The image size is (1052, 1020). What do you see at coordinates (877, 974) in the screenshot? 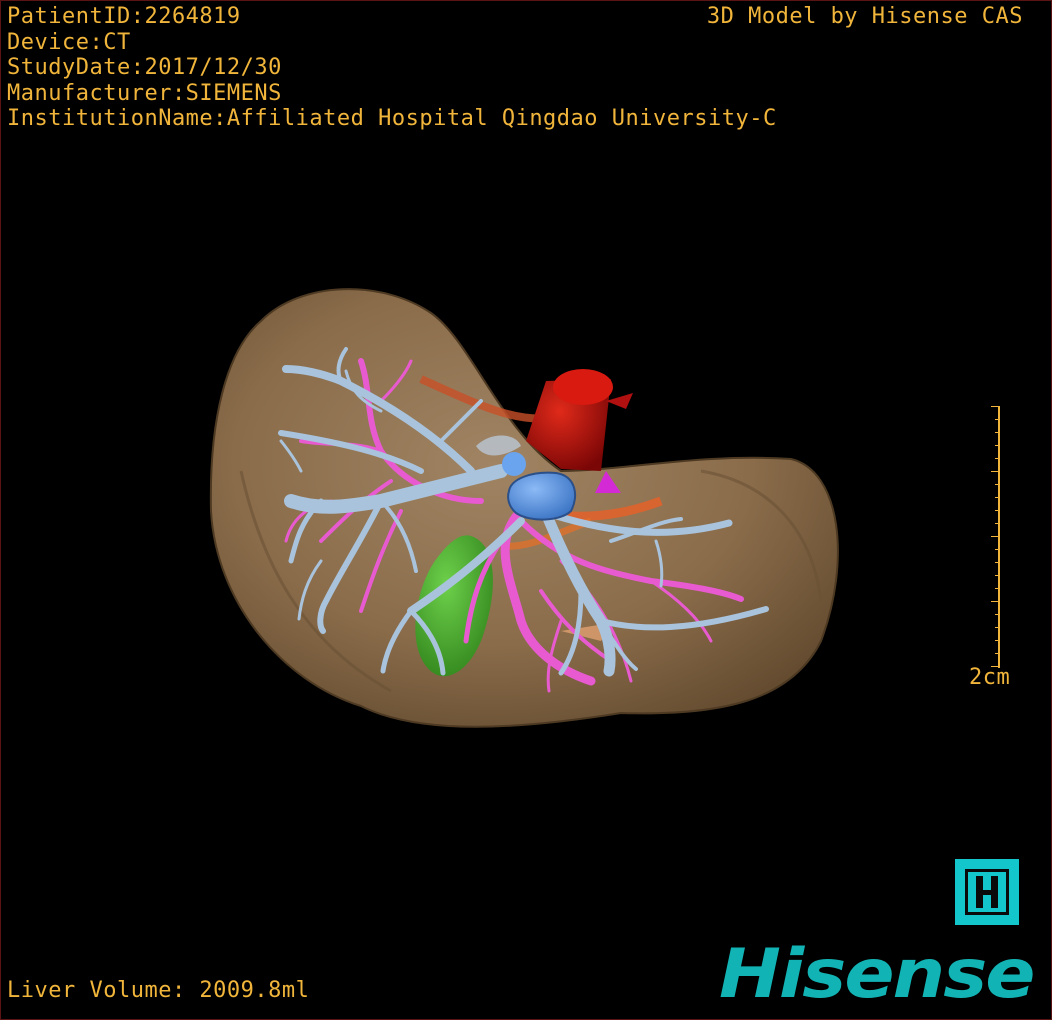
I see `brand-wordmark: Hisense` at bounding box center [877, 974].